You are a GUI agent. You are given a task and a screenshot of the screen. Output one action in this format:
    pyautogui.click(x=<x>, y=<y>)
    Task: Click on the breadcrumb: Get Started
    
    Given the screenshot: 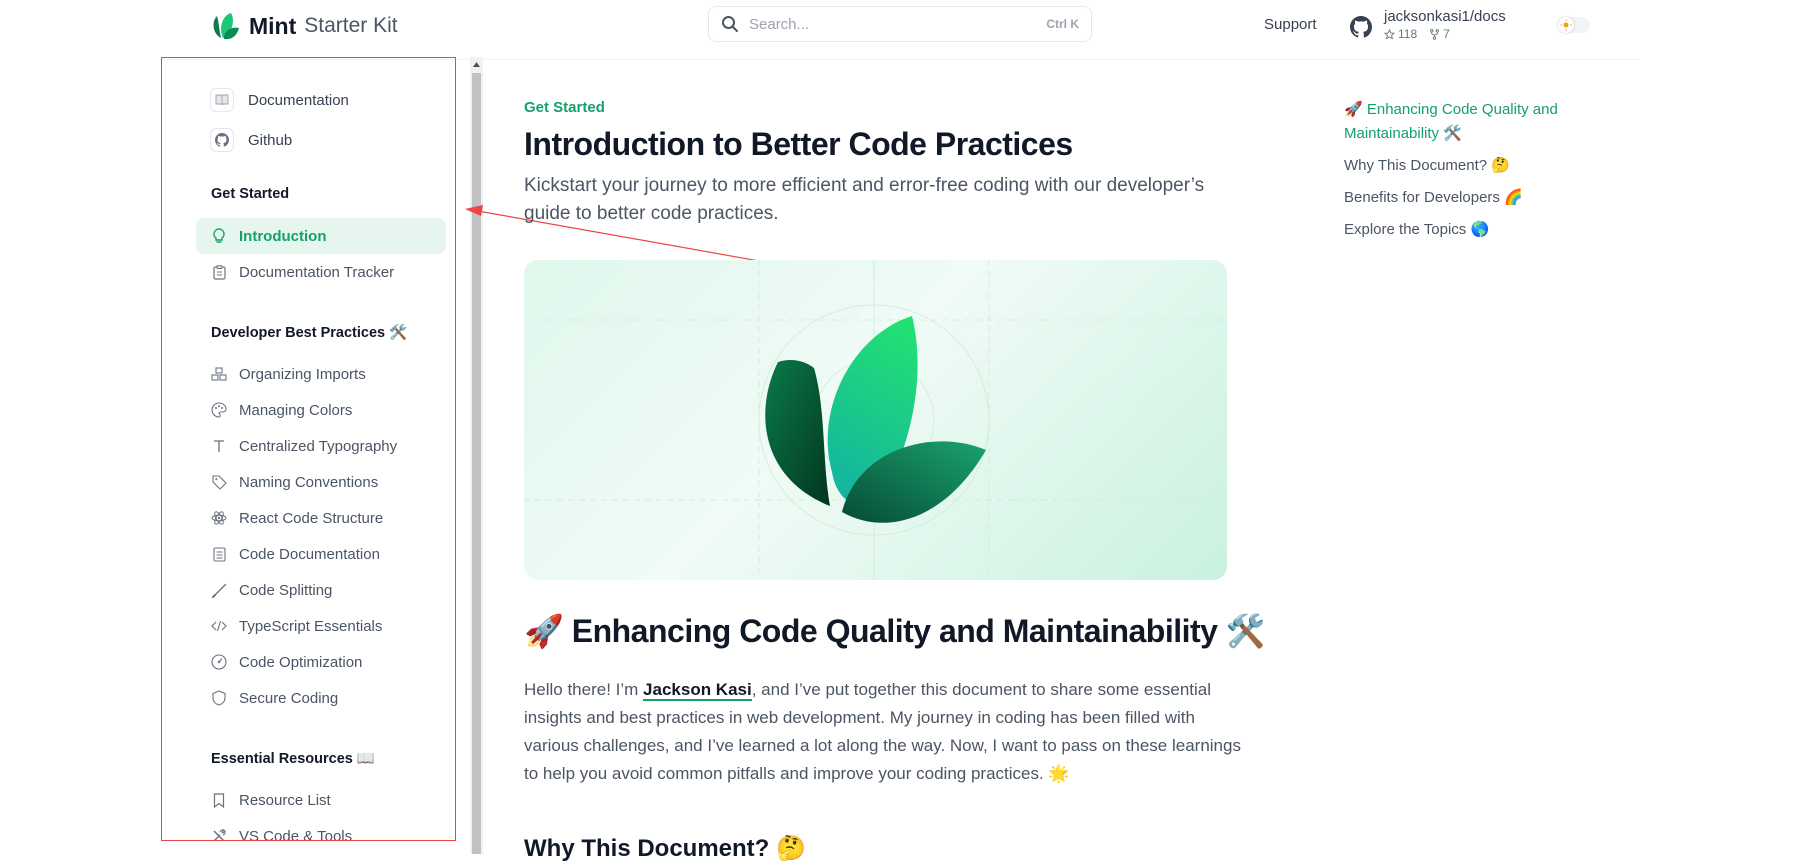 What is the action you would take?
    pyautogui.click(x=564, y=107)
    